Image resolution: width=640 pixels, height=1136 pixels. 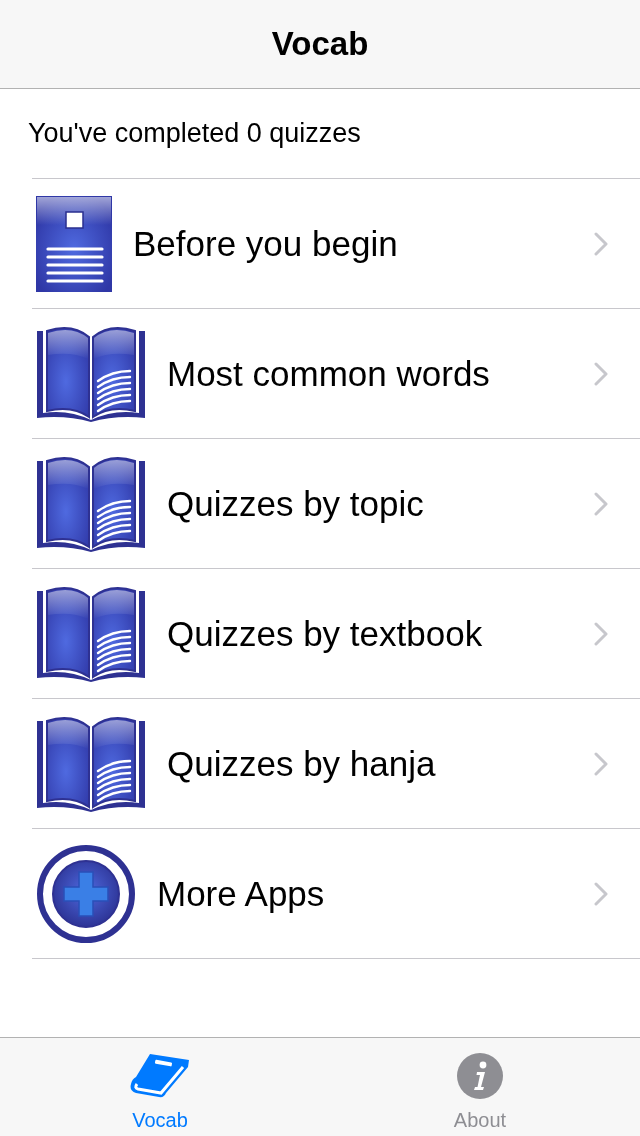 I want to click on progress-text: You've completed 0 quizzes, so click(x=194, y=133).